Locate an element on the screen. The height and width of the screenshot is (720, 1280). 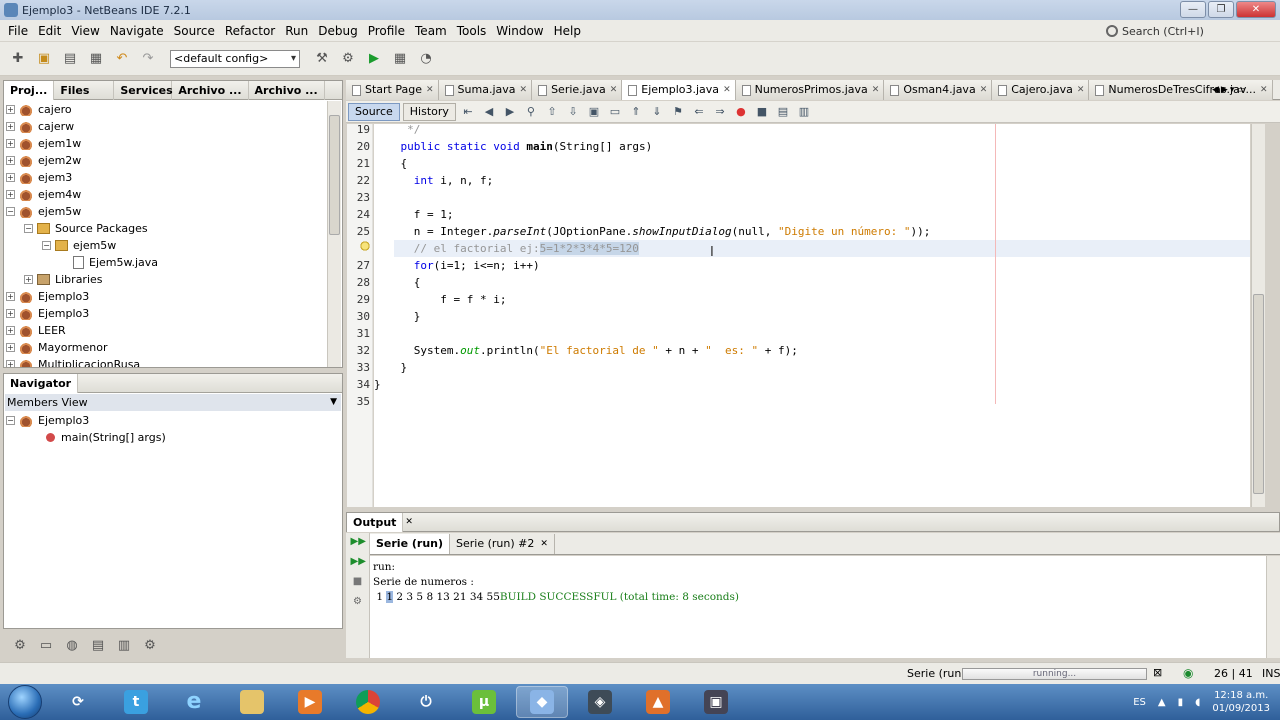
editor-scrollbar is located at coordinates (1258, 315).